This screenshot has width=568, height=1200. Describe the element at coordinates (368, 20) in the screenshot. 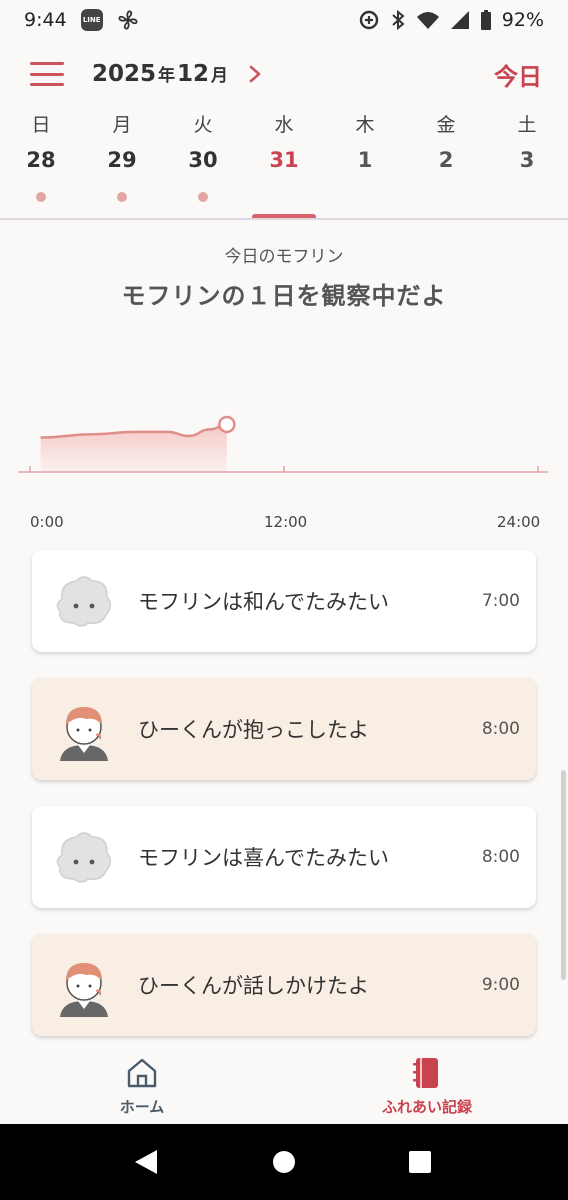

I see `data-saver-icon` at that location.